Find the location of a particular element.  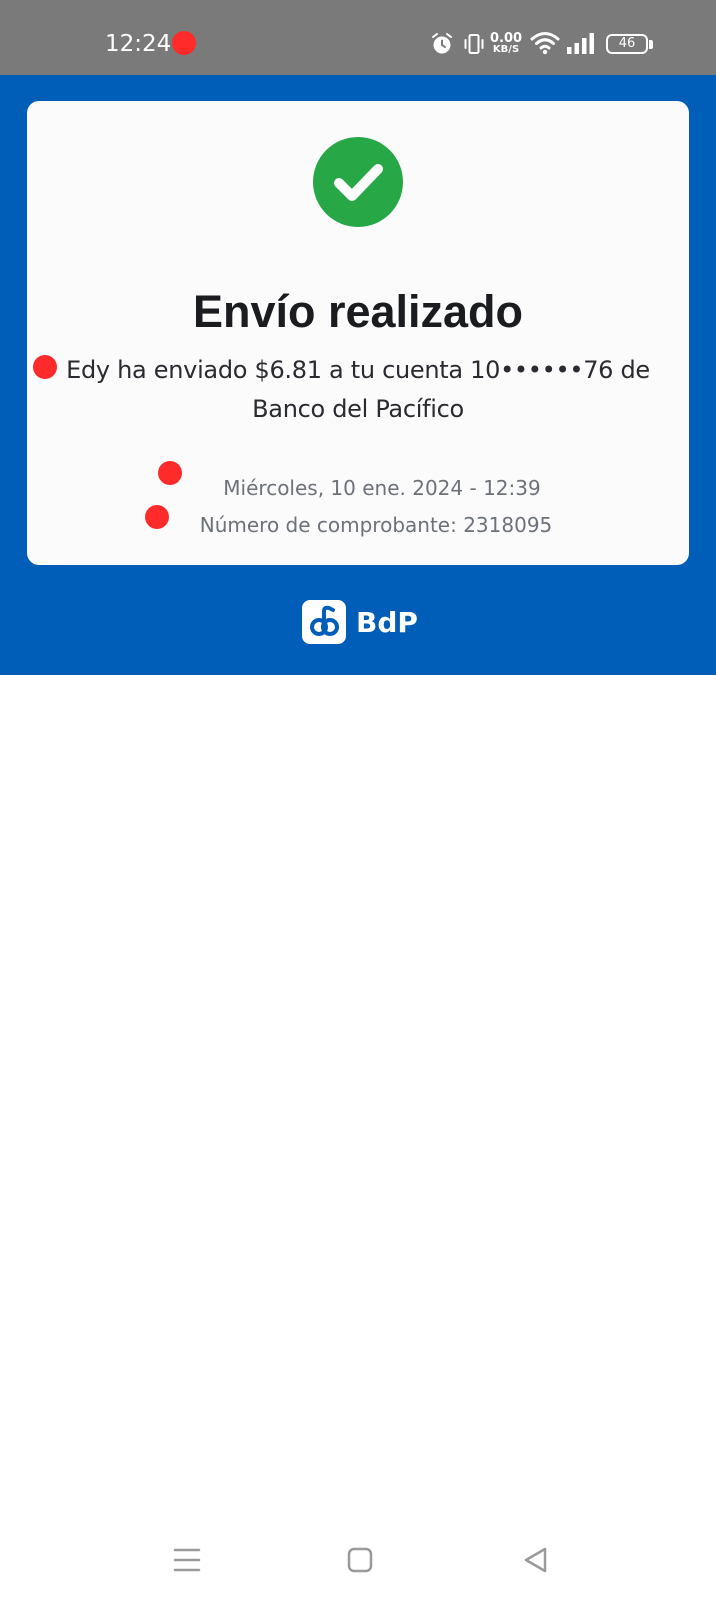

alarm-icon is located at coordinates (442, 46).